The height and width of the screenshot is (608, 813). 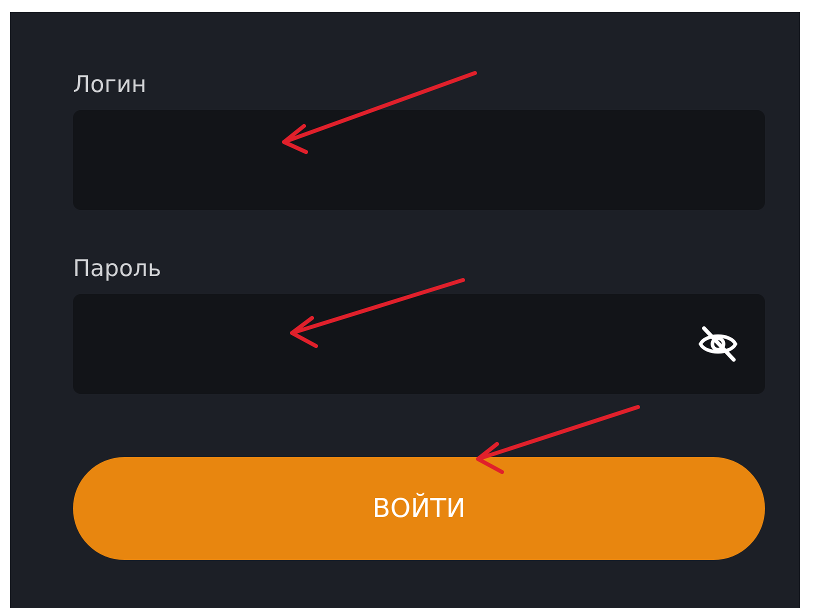 What do you see at coordinates (419, 508) in the screenshot?
I see `login-button: ВОЙТИ` at bounding box center [419, 508].